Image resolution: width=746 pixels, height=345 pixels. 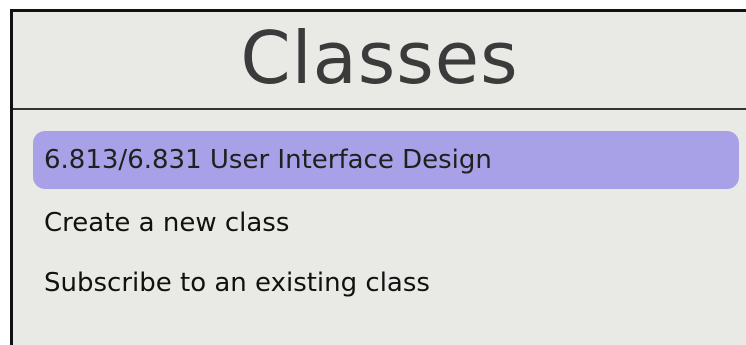 What do you see at coordinates (379, 58) in the screenshot?
I see `page-title: Classes` at bounding box center [379, 58].